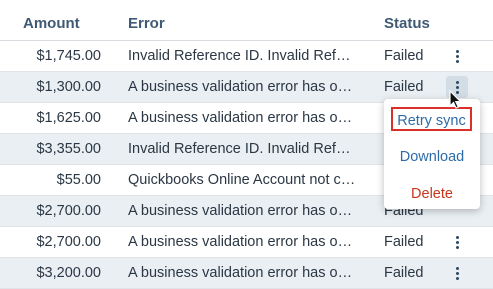 Image resolution: width=493 pixels, height=289 pixels. Describe the element at coordinates (68, 56) in the screenshot. I see `amount-cell: $1,745.00` at that location.